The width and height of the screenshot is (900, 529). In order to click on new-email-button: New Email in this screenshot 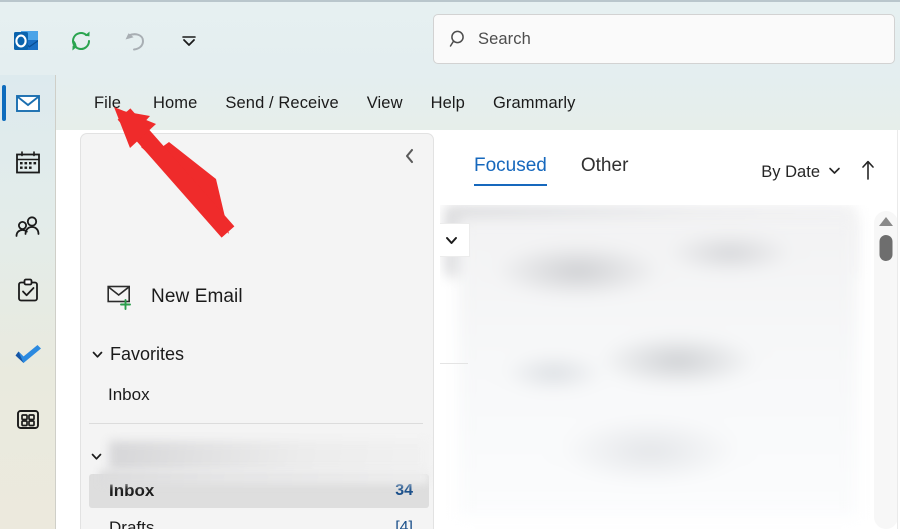, I will do `click(175, 297)`.